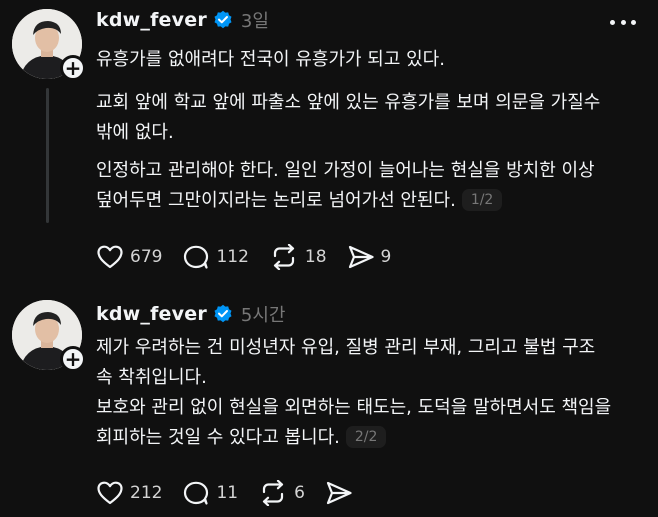 The width and height of the screenshot is (658, 517). What do you see at coordinates (47, 155) in the screenshot?
I see `thread-connector-line` at bounding box center [47, 155].